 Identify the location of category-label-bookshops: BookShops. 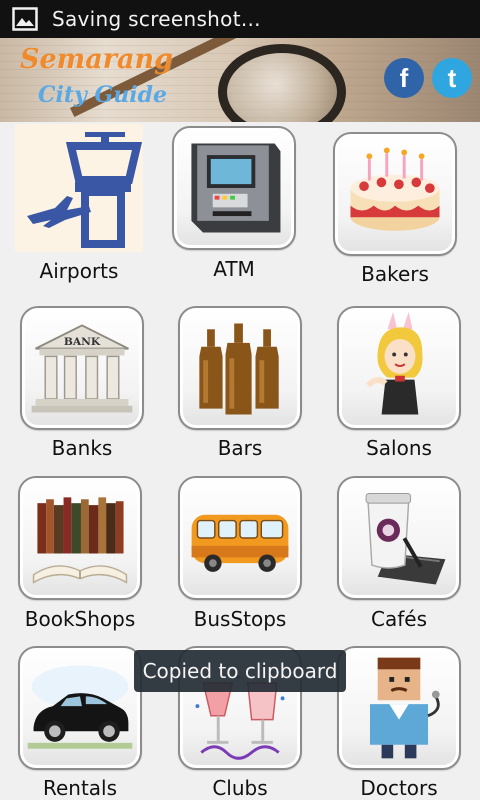
(80, 619).